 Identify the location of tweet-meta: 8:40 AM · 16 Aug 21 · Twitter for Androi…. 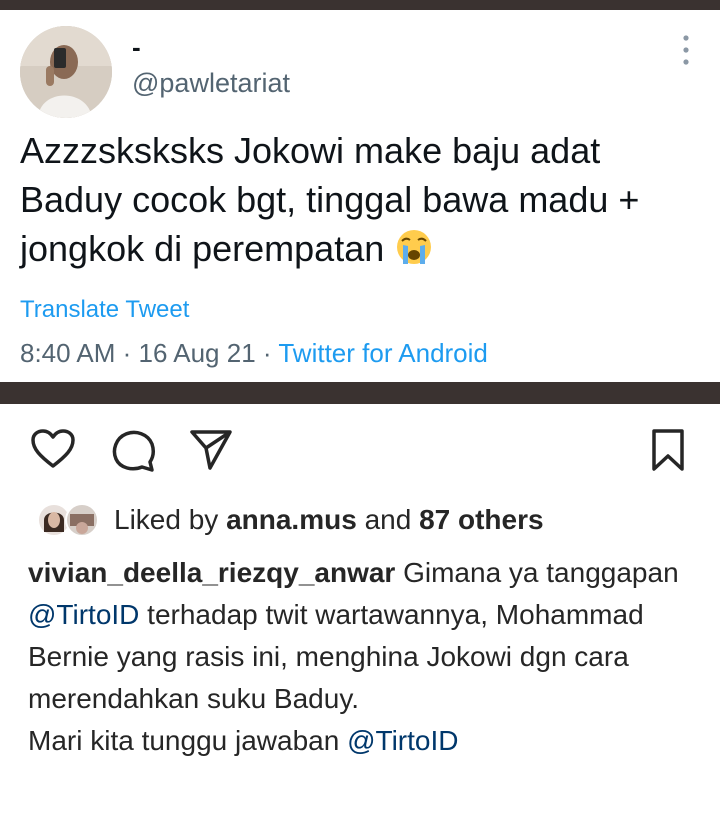
(254, 353).